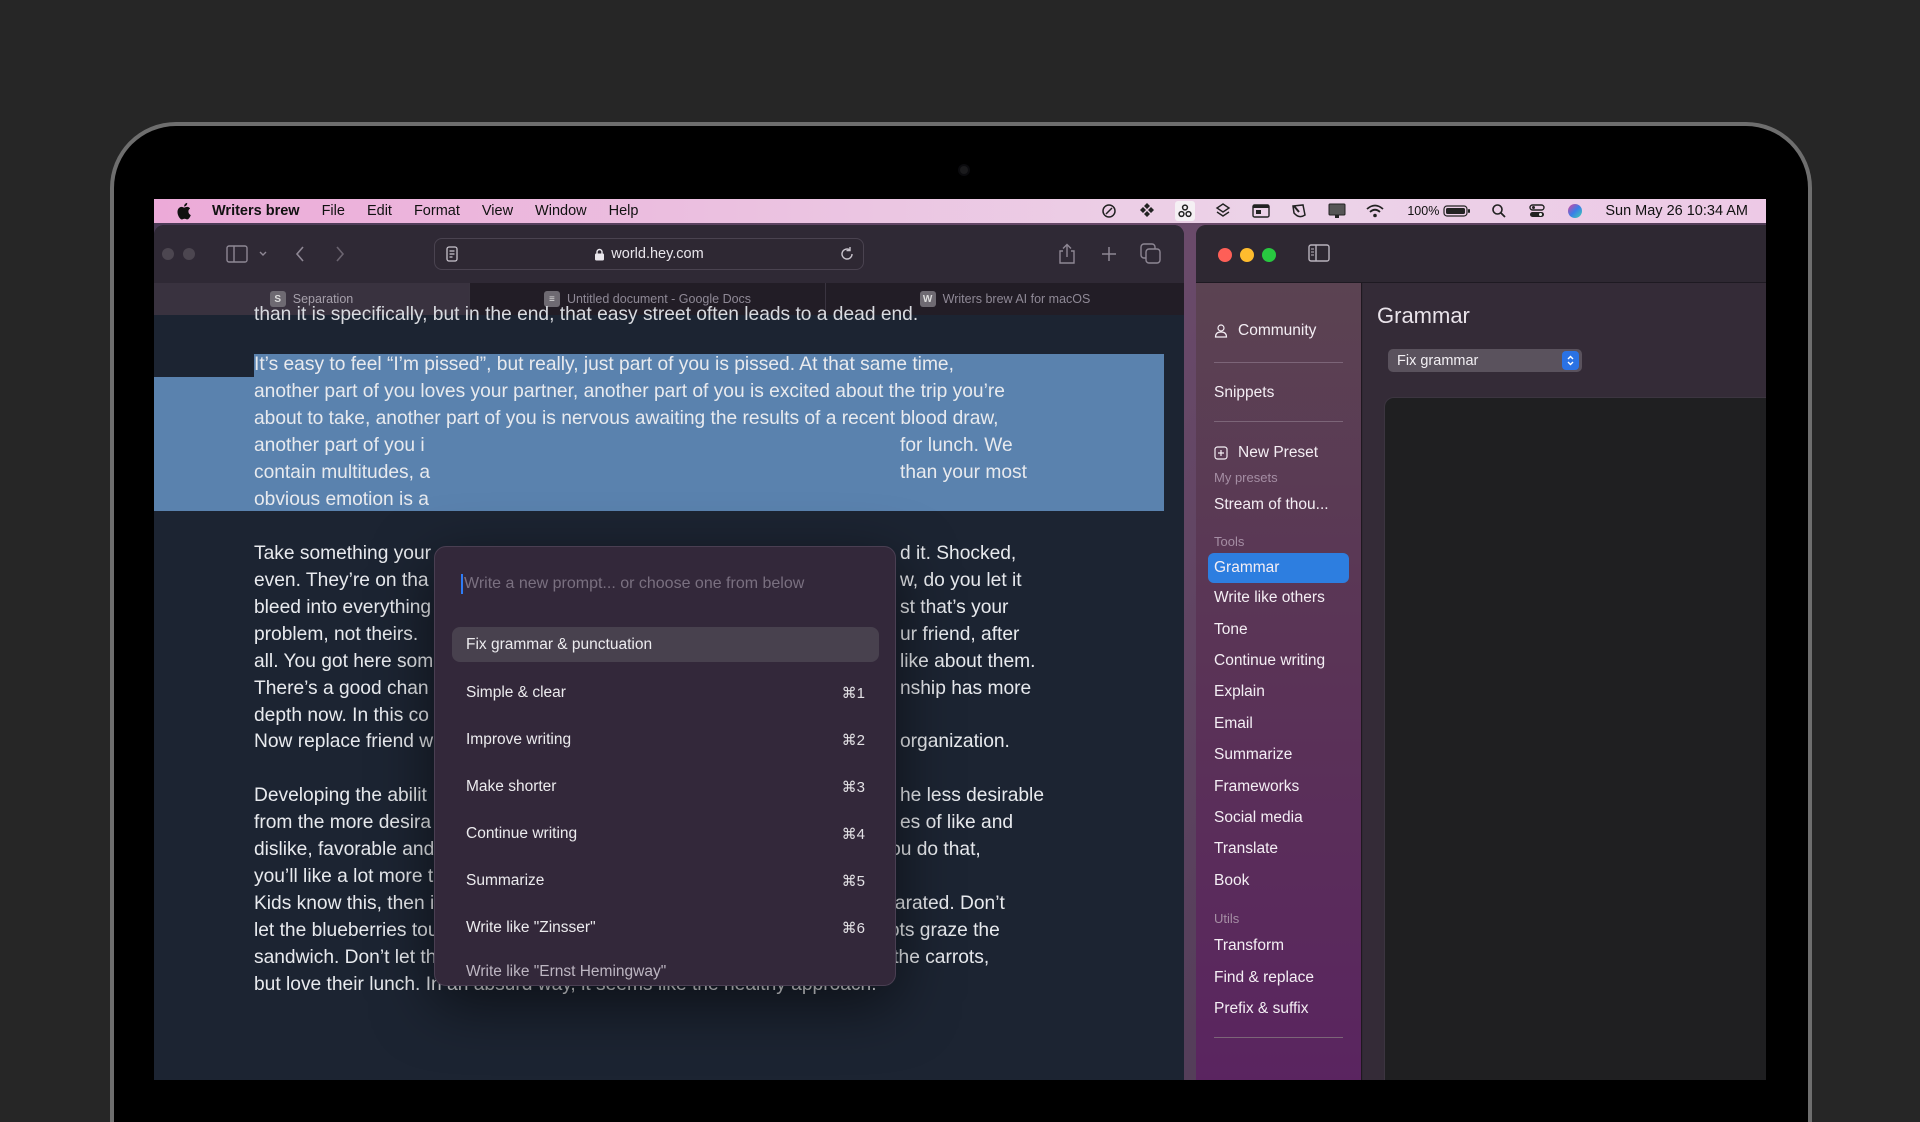 This screenshot has height=1122, width=1920. What do you see at coordinates (704, 499) in the screenshot?
I see `text-line: obvious emotion is a` at bounding box center [704, 499].